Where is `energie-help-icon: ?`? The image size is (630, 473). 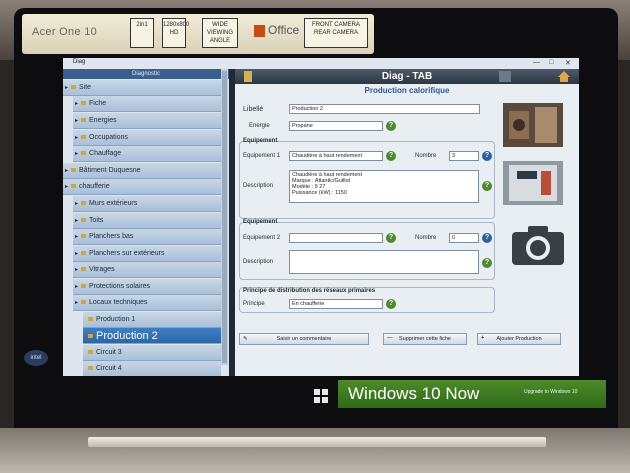
energie-help-icon: ? is located at coordinates (391, 126).